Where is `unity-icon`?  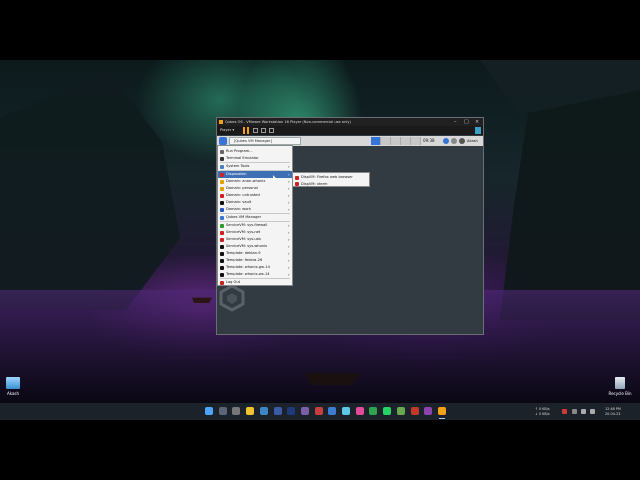 unity-icon is located at coordinates (478, 130).